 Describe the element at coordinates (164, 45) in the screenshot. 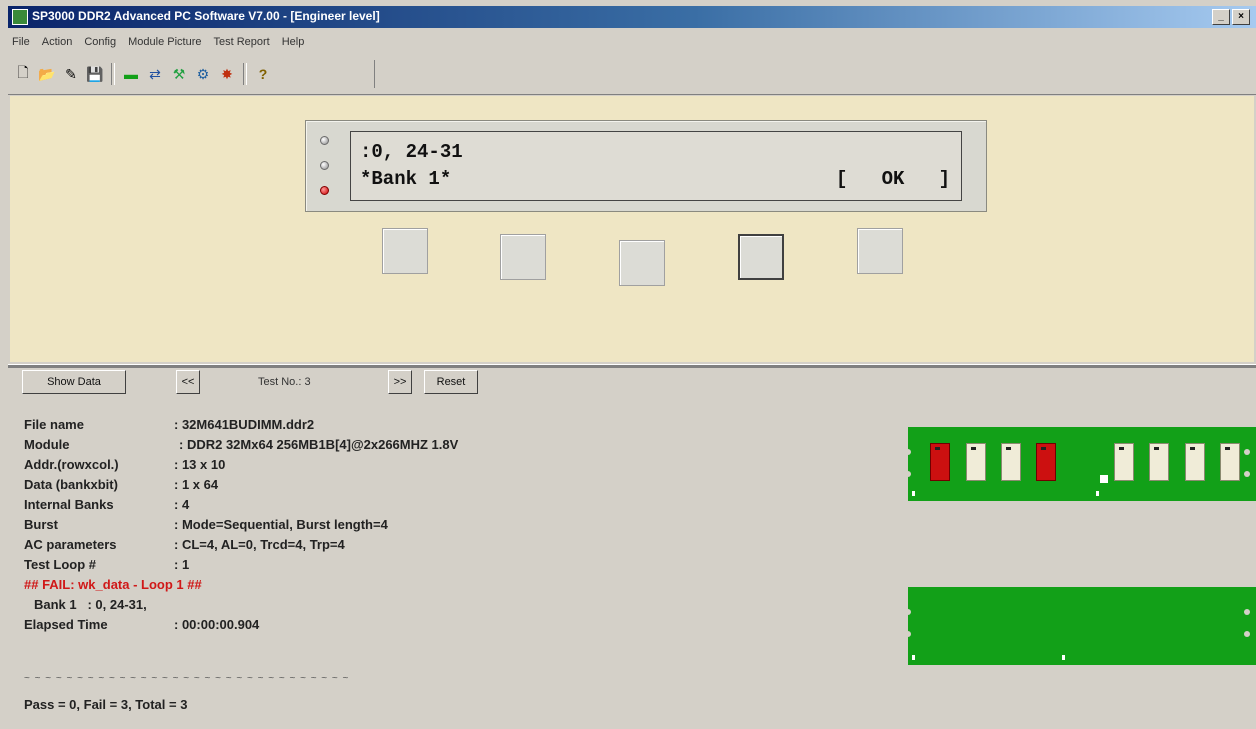

I see `menu-module-picture: Module Picture` at that location.